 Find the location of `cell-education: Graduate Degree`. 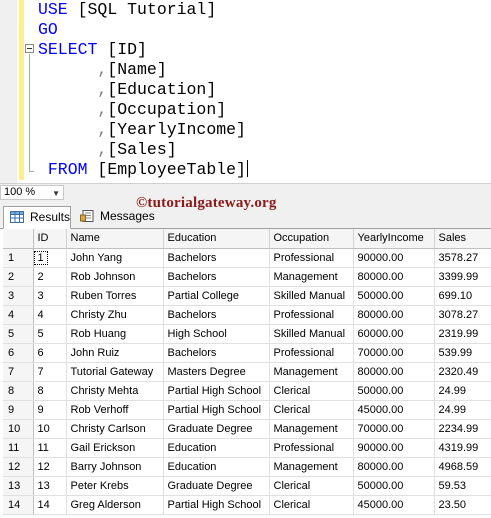

cell-education: Graduate Degree is located at coordinates (216, 486).